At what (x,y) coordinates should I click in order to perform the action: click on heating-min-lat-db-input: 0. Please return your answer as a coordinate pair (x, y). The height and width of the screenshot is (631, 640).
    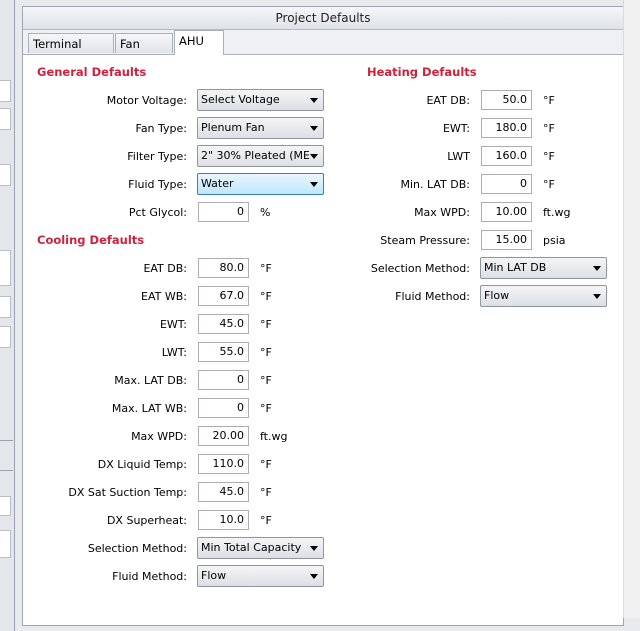
    Looking at the image, I should click on (506, 184).